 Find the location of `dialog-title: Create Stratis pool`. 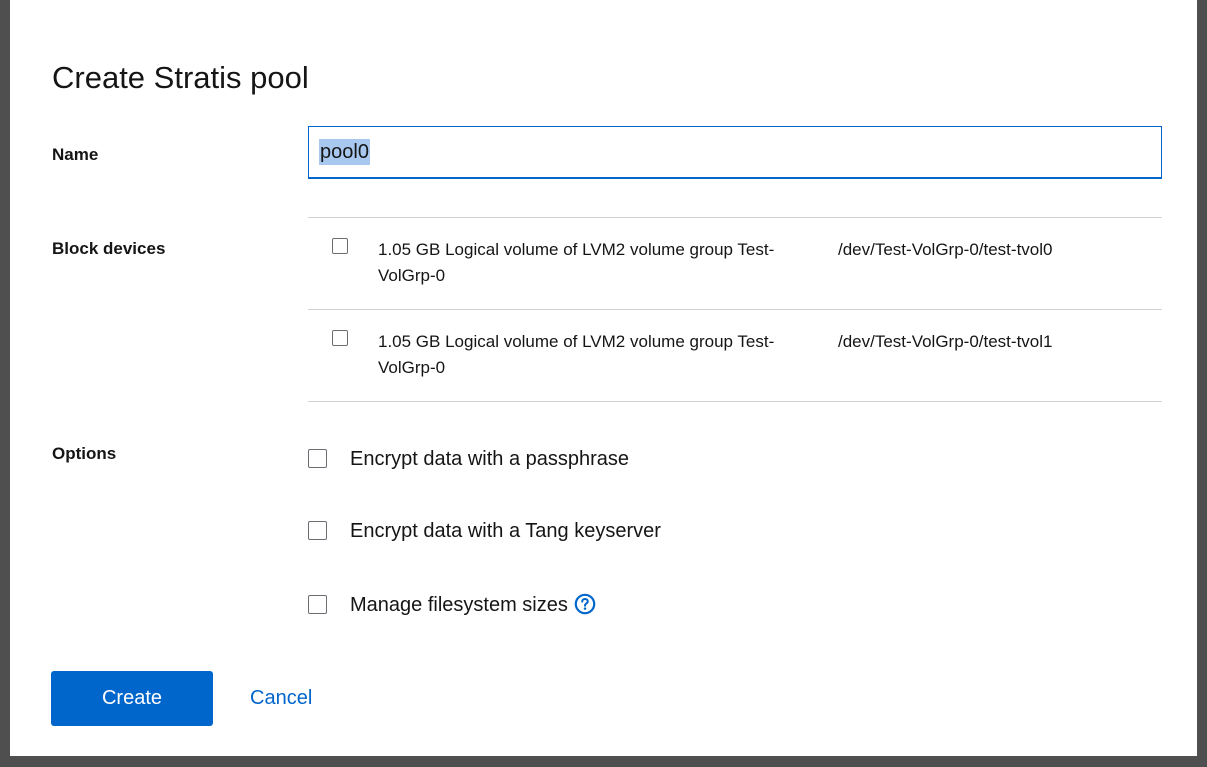

dialog-title: Create Stratis pool is located at coordinates (180, 77).